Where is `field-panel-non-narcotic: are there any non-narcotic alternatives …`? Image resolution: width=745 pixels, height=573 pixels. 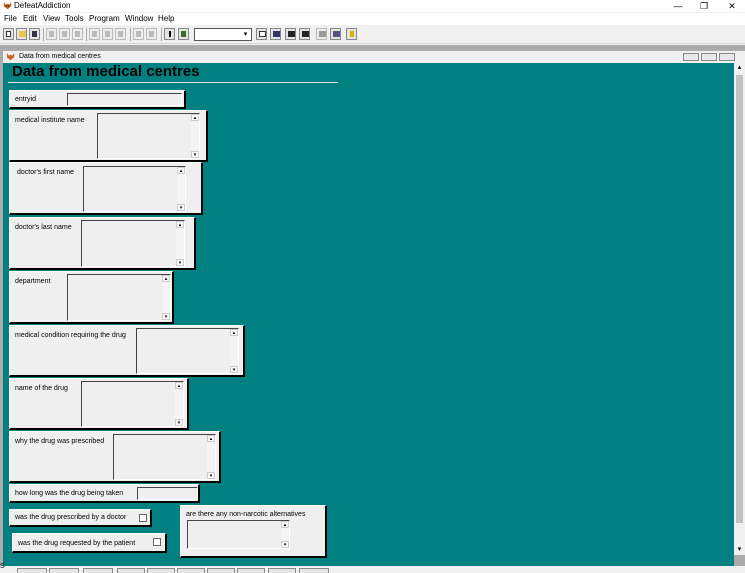
field-panel-non-narcotic: are there any non-narcotic alternatives … is located at coordinates (253, 531).